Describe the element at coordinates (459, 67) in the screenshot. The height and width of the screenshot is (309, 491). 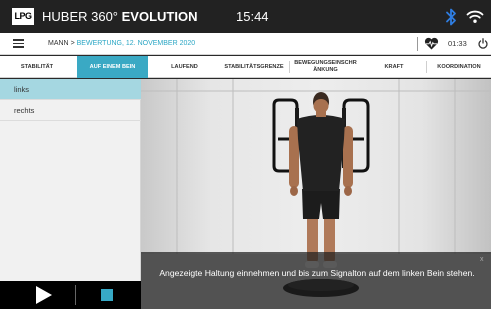
I see `tab-koordination: KOORDINATION` at that location.